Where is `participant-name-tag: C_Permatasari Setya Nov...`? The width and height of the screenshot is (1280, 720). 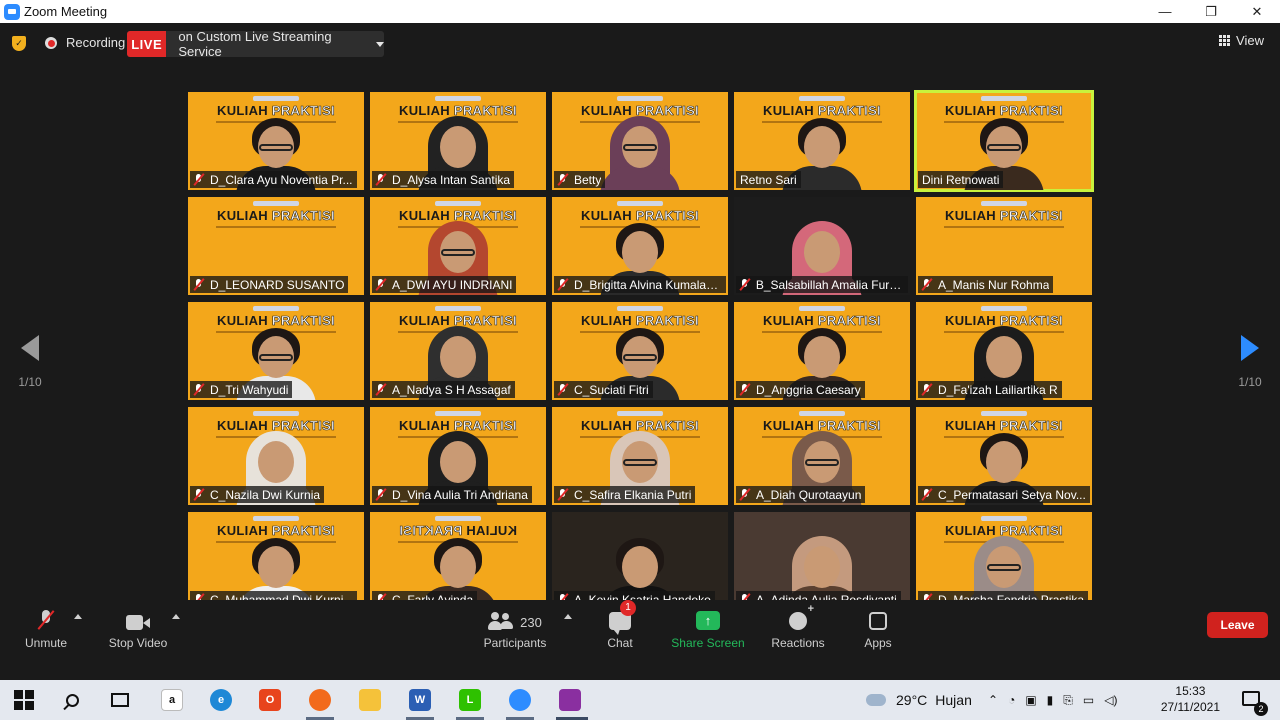 participant-name-tag: C_Permatasari Setya Nov... is located at coordinates (1004, 494).